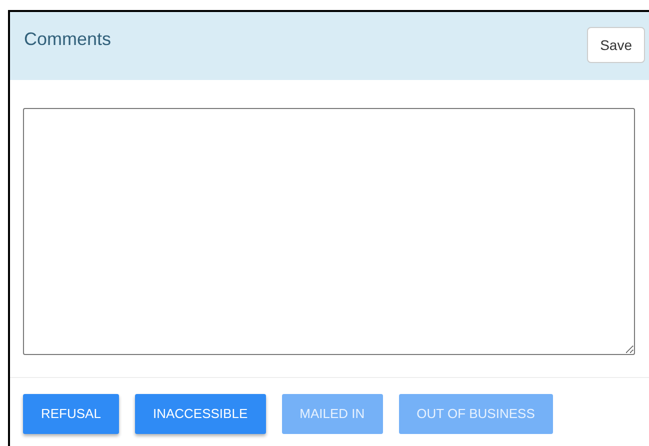 This screenshot has height=446, width=649. Describe the element at coordinates (200, 414) in the screenshot. I see `action-button: INACCESSIBLE` at that location.